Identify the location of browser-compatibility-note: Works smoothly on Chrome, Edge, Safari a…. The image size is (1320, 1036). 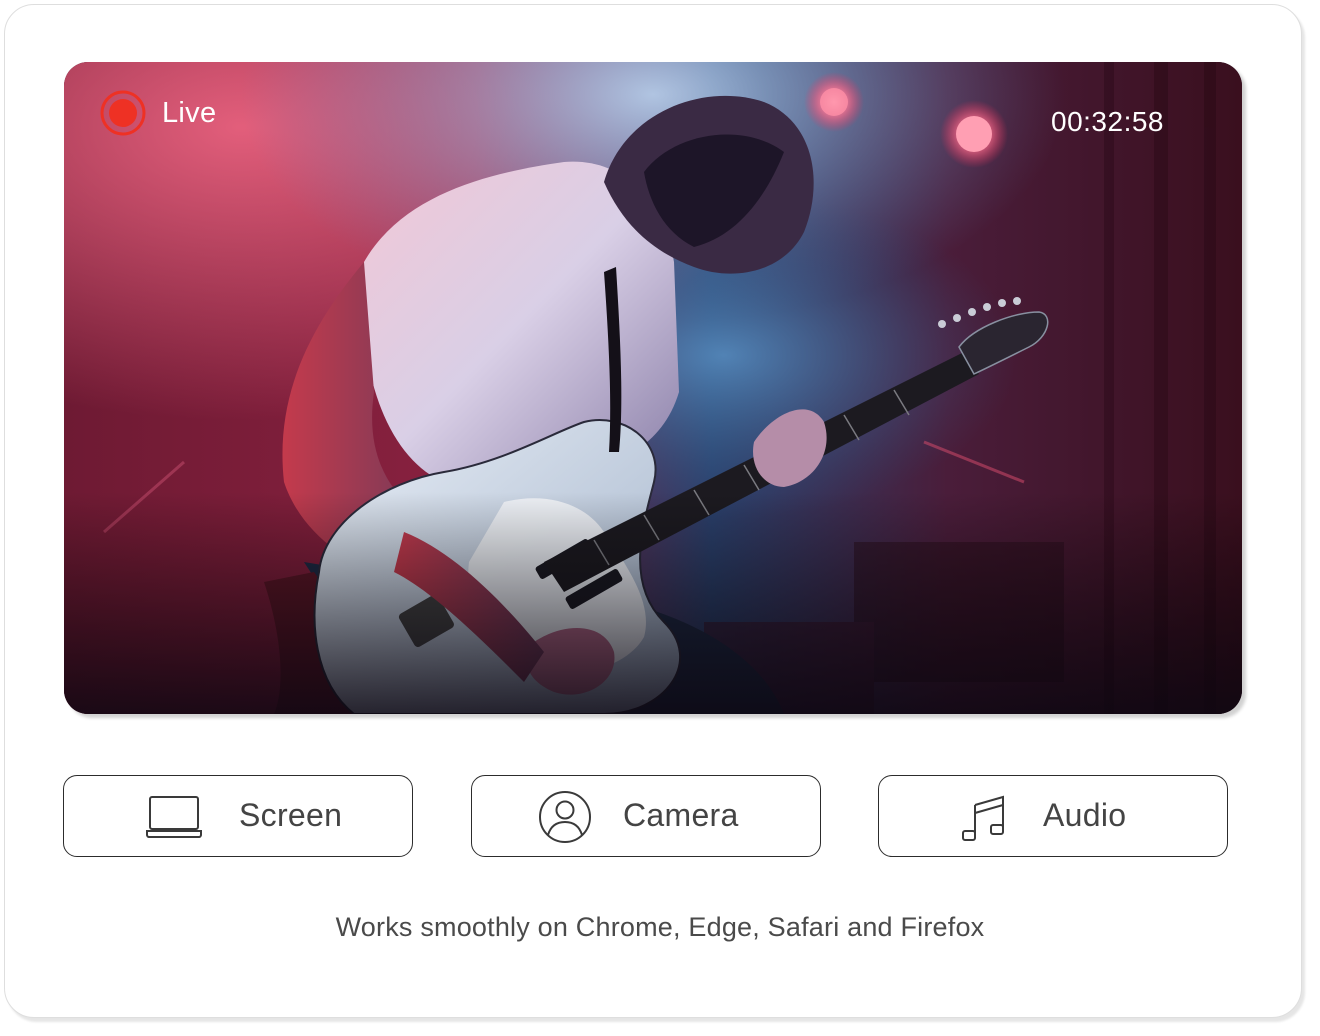
(660, 927).